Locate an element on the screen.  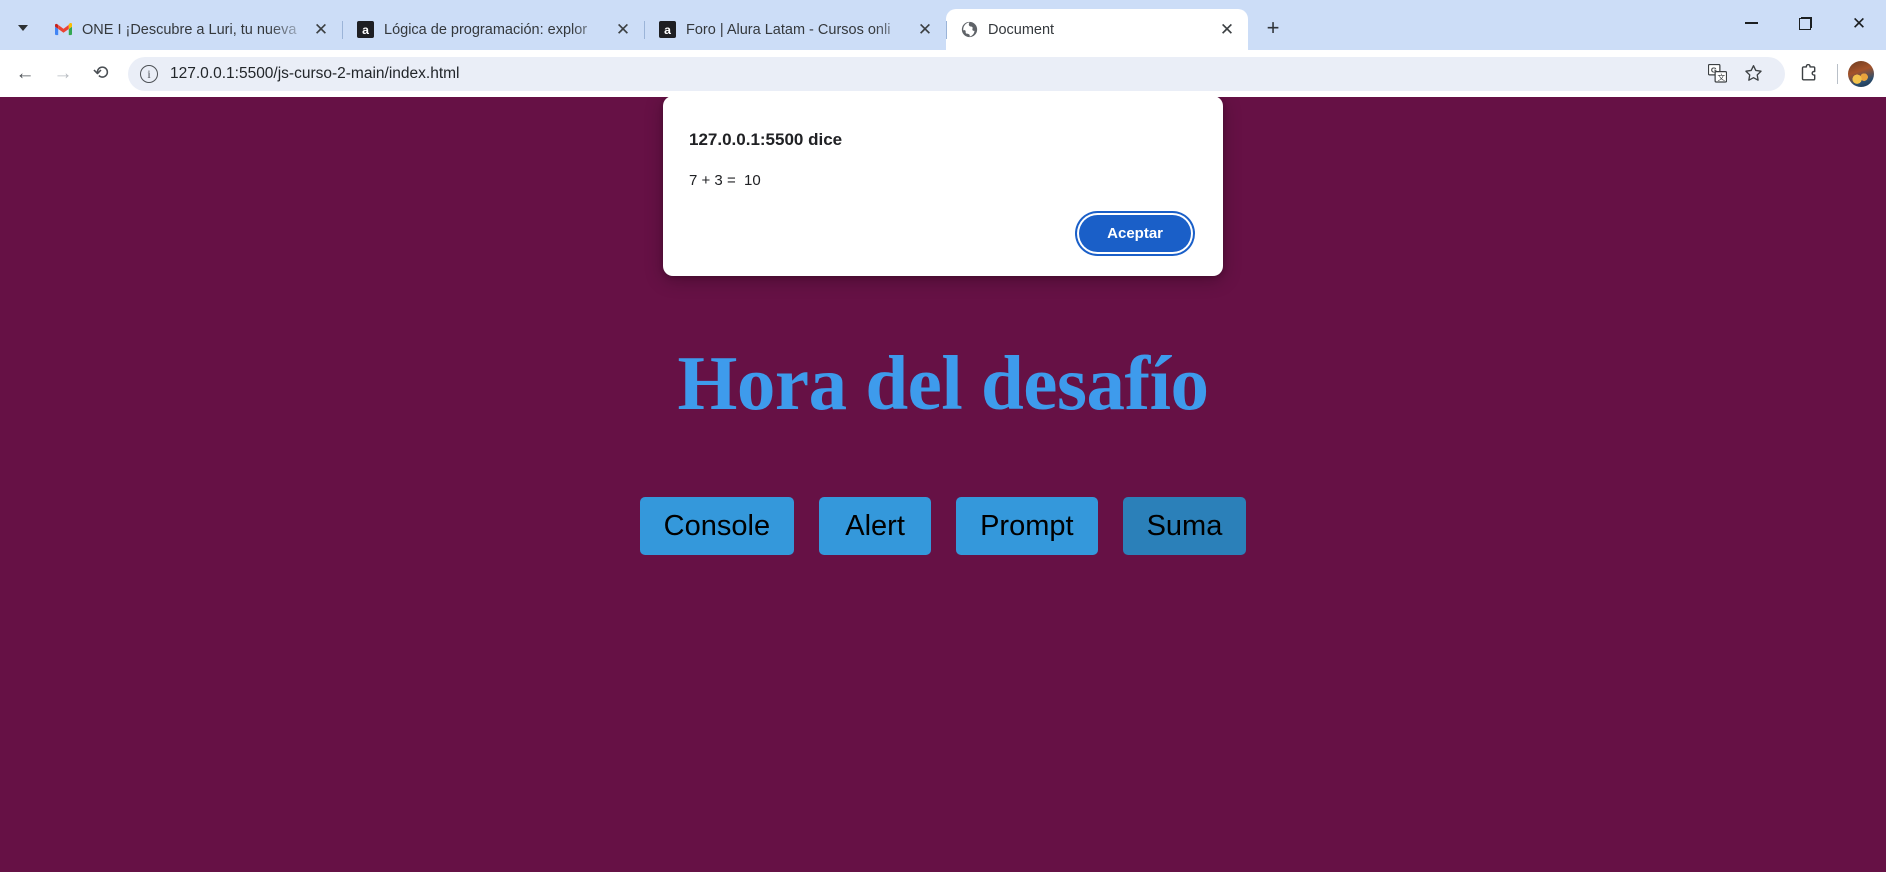
omnibox-actions: G 文 is located at coordinates (1735, 74).